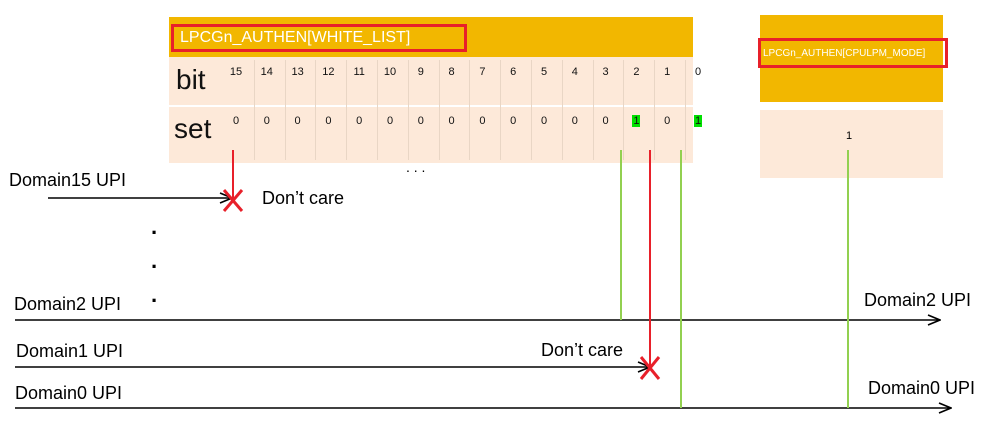  Describe the element at coordinates (68, 304) in the screenshot. I see `domain2-label: Domain2 UPI` at that location.